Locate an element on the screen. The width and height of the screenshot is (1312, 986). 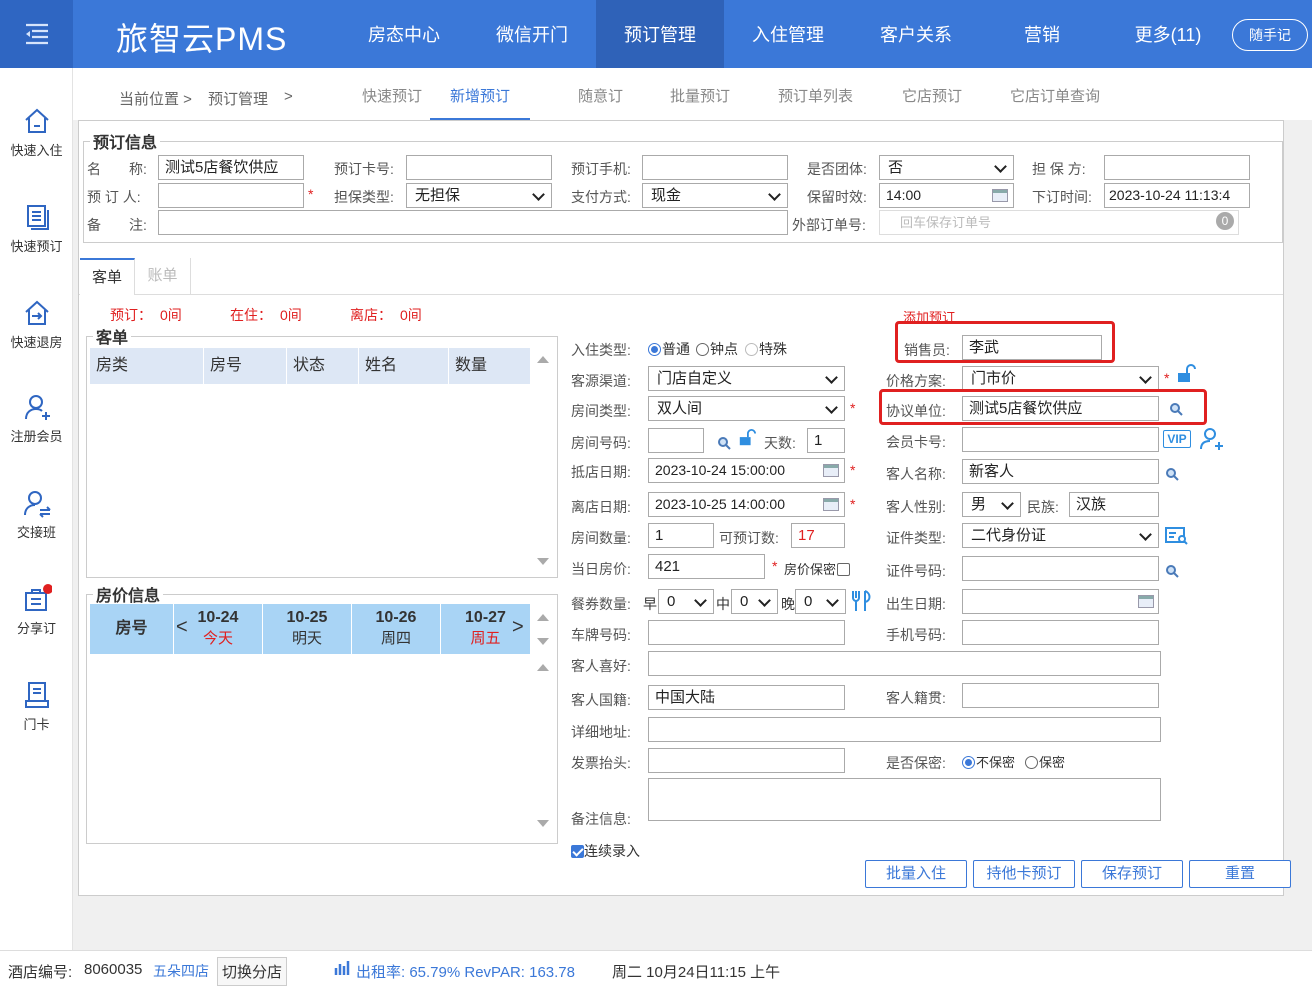
save-booking-button: 保存预订 is located at coordinates (1132, 874).